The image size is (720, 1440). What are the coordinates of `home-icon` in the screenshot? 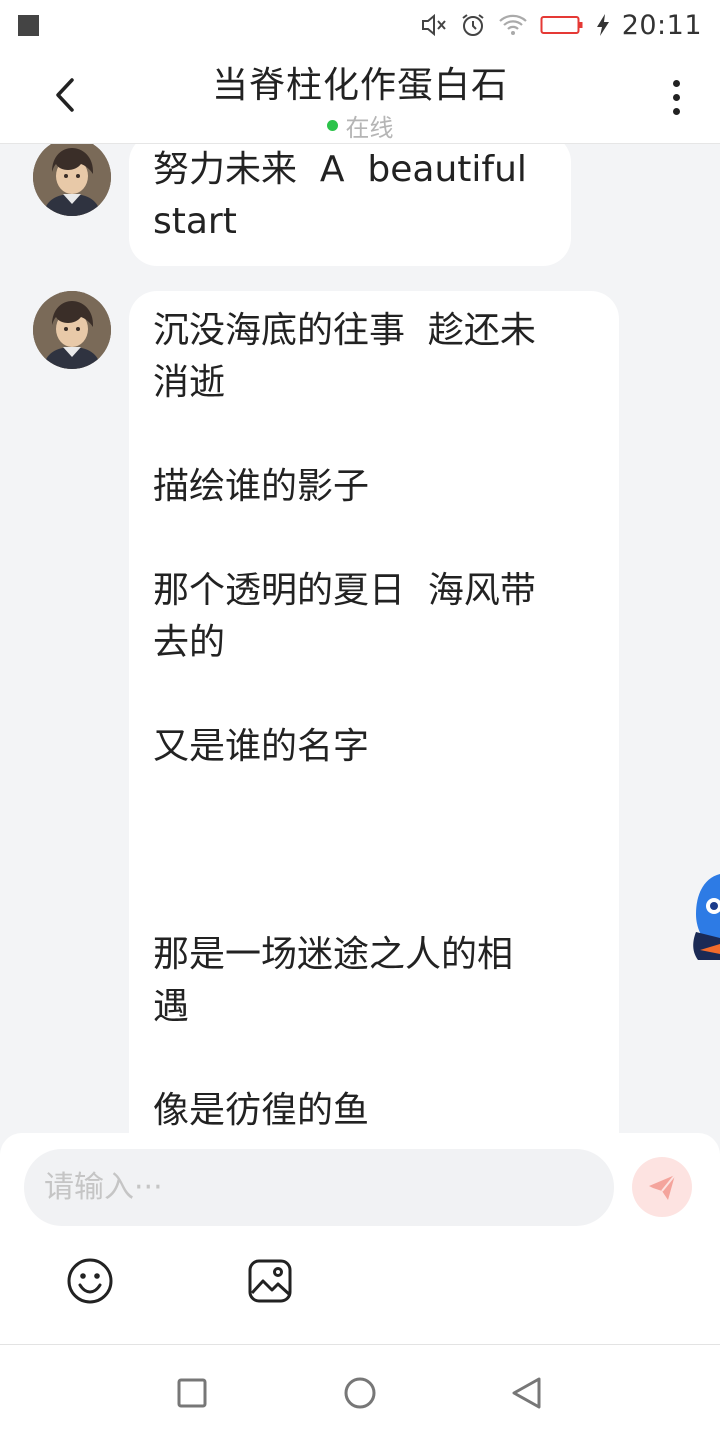 It's located at (360, 1393).